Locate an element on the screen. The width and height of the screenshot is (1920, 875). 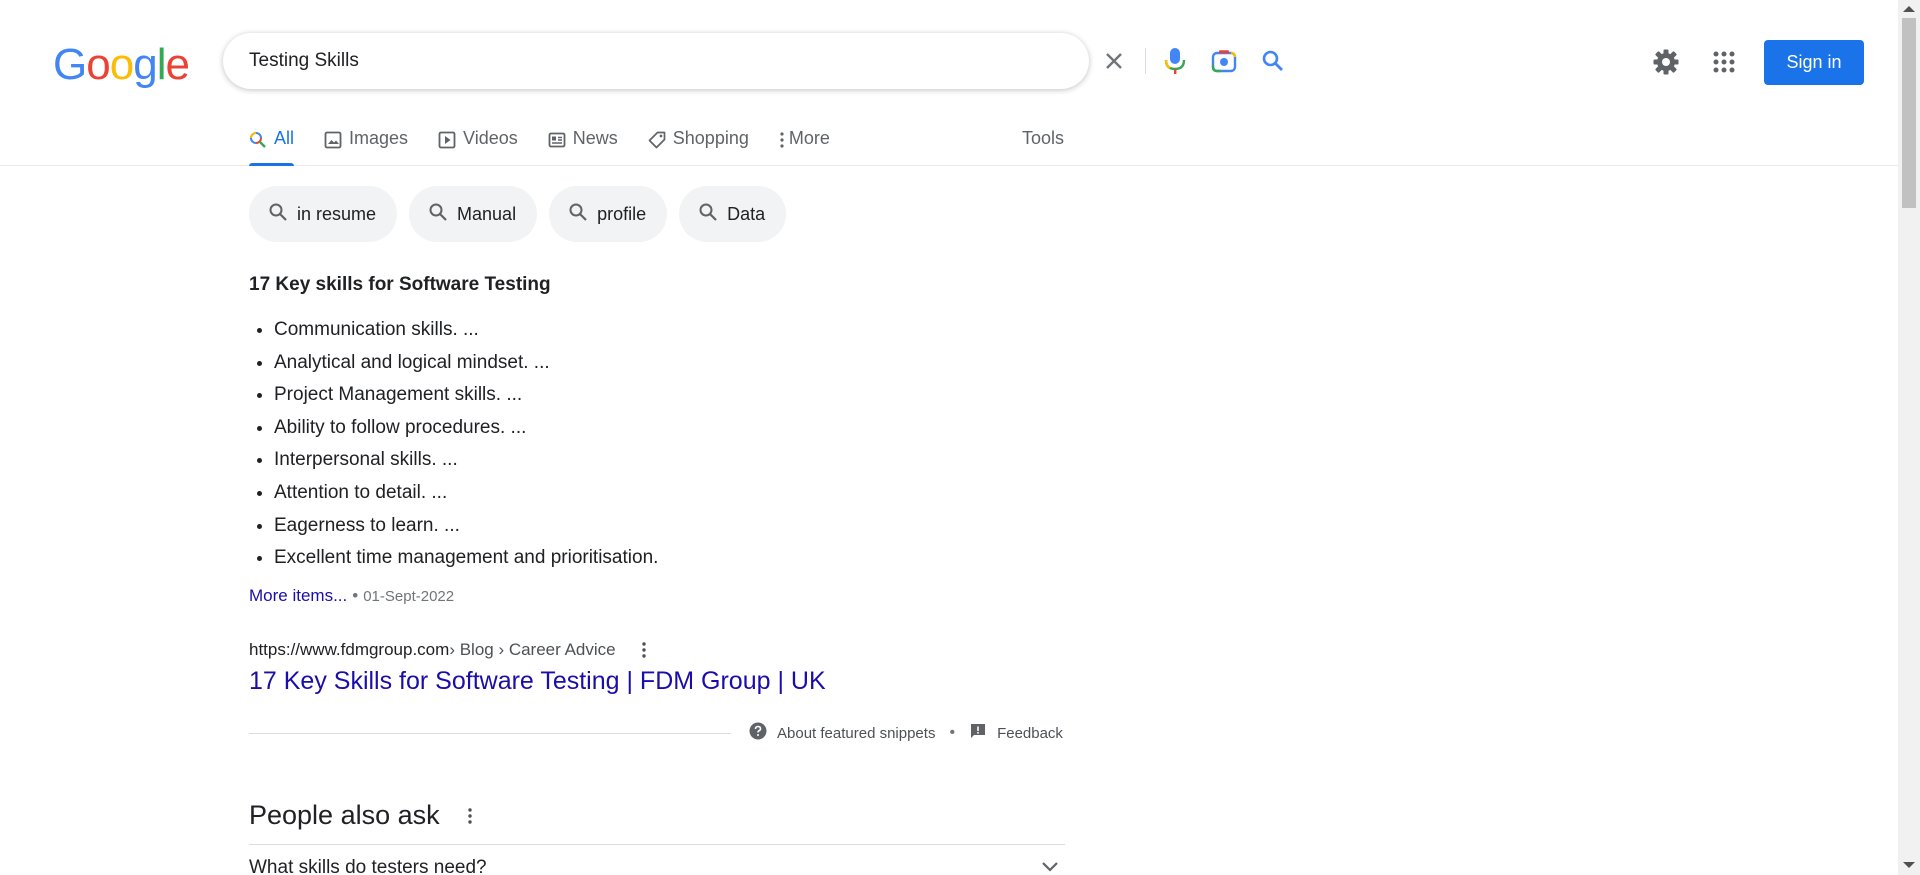
chip-label: Manual is located at coordinates (487, 213).